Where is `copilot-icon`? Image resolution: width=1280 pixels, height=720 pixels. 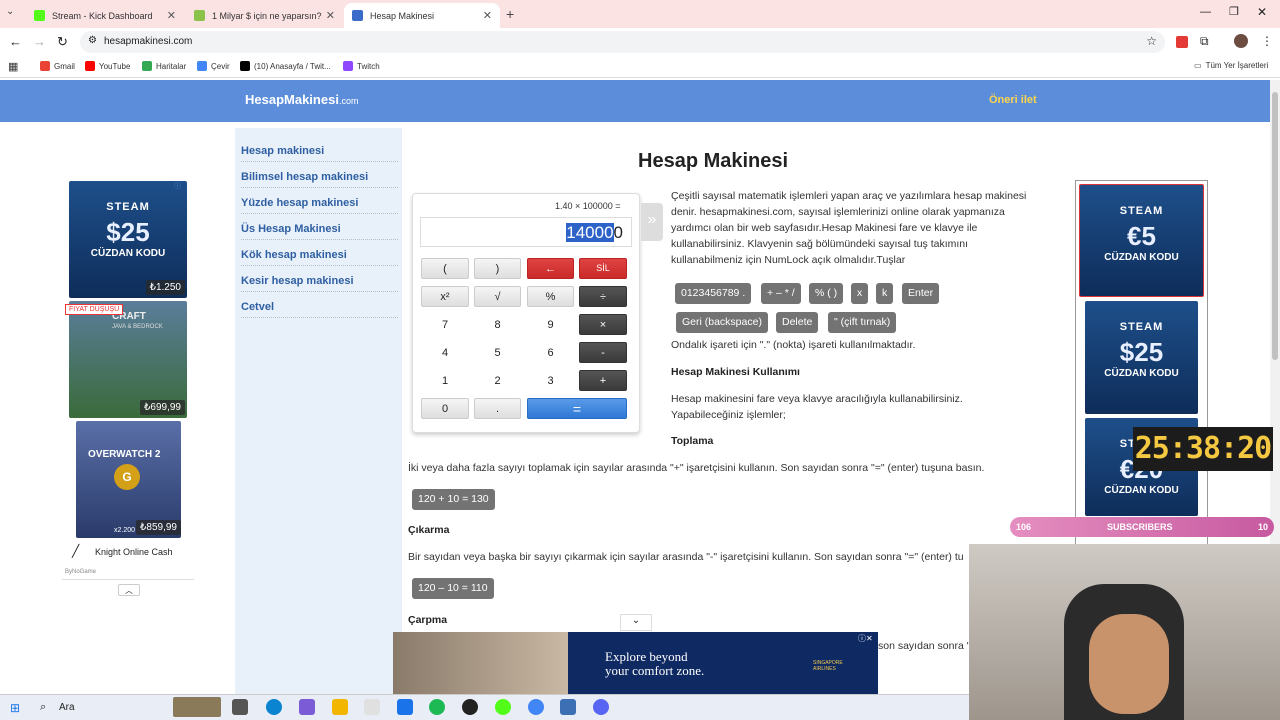
copilot-icon is located at coordinates (307, 707).